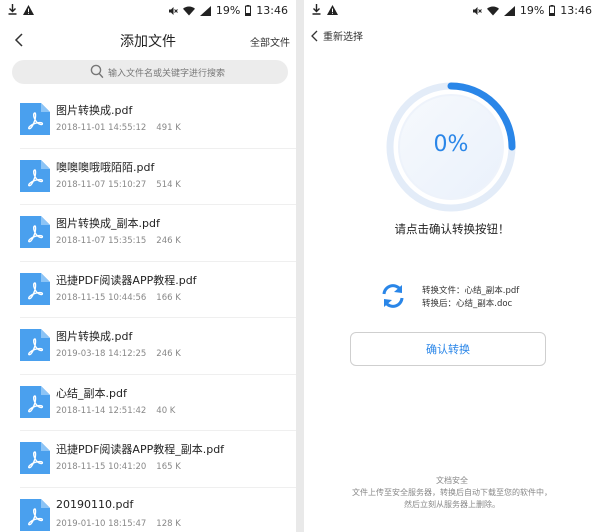 The width and height of the screenshot is (600, 532). I want to click on file-meta: 2018-11-07 15:10:27 514 K, so click(118, 185).